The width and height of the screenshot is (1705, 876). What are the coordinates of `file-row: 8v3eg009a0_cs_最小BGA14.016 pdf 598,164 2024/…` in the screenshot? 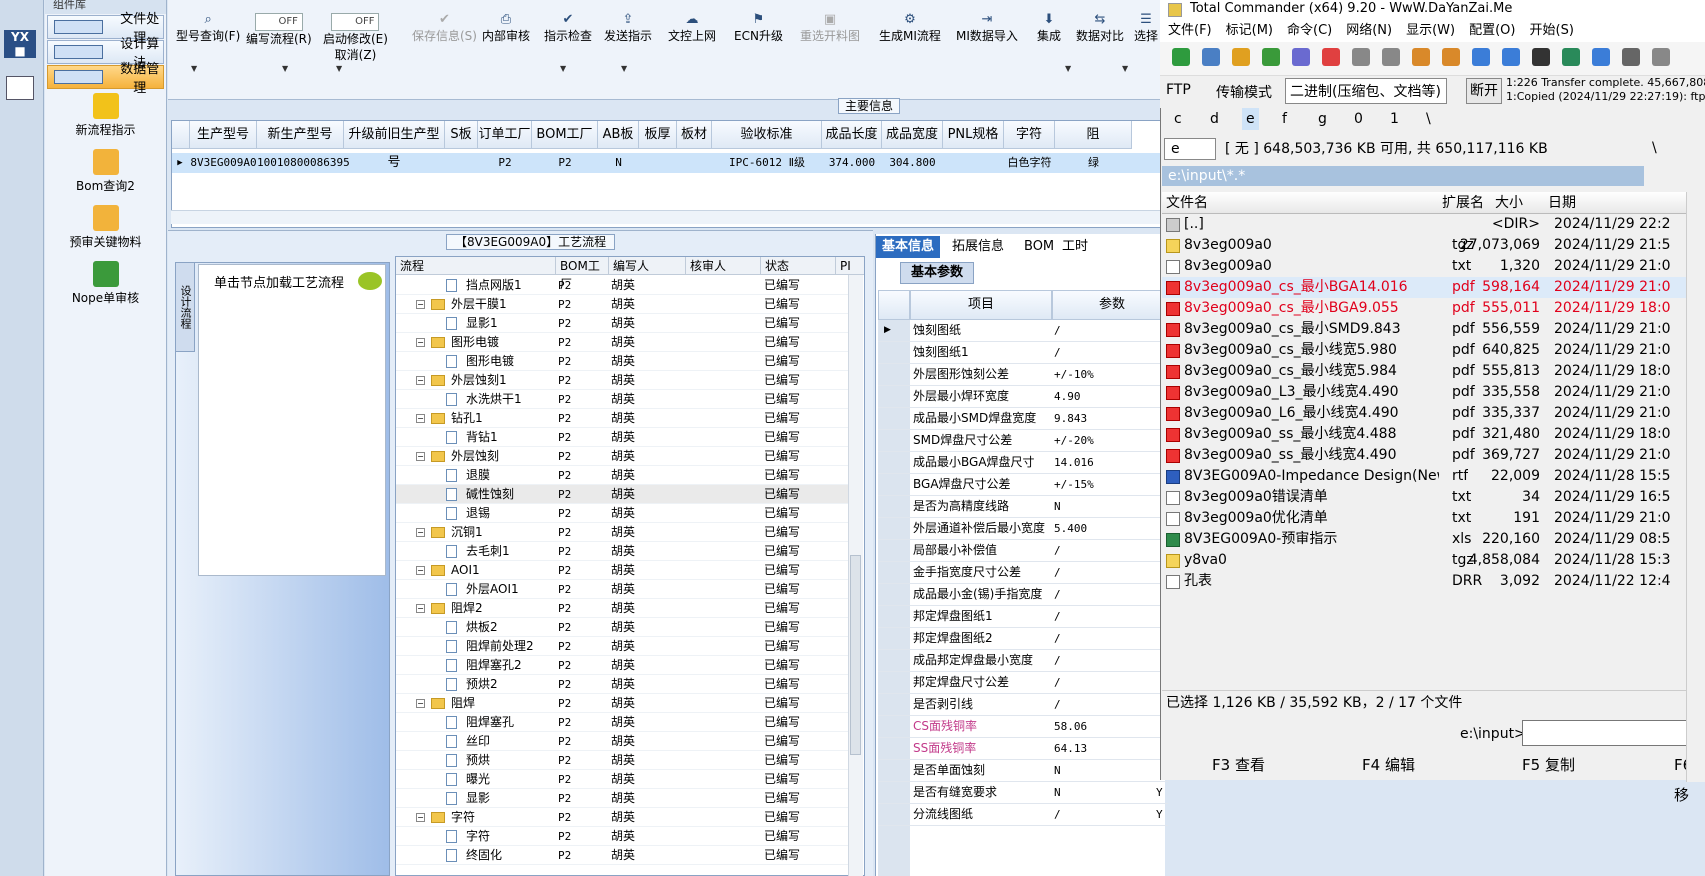 It's located at (1424, 287).